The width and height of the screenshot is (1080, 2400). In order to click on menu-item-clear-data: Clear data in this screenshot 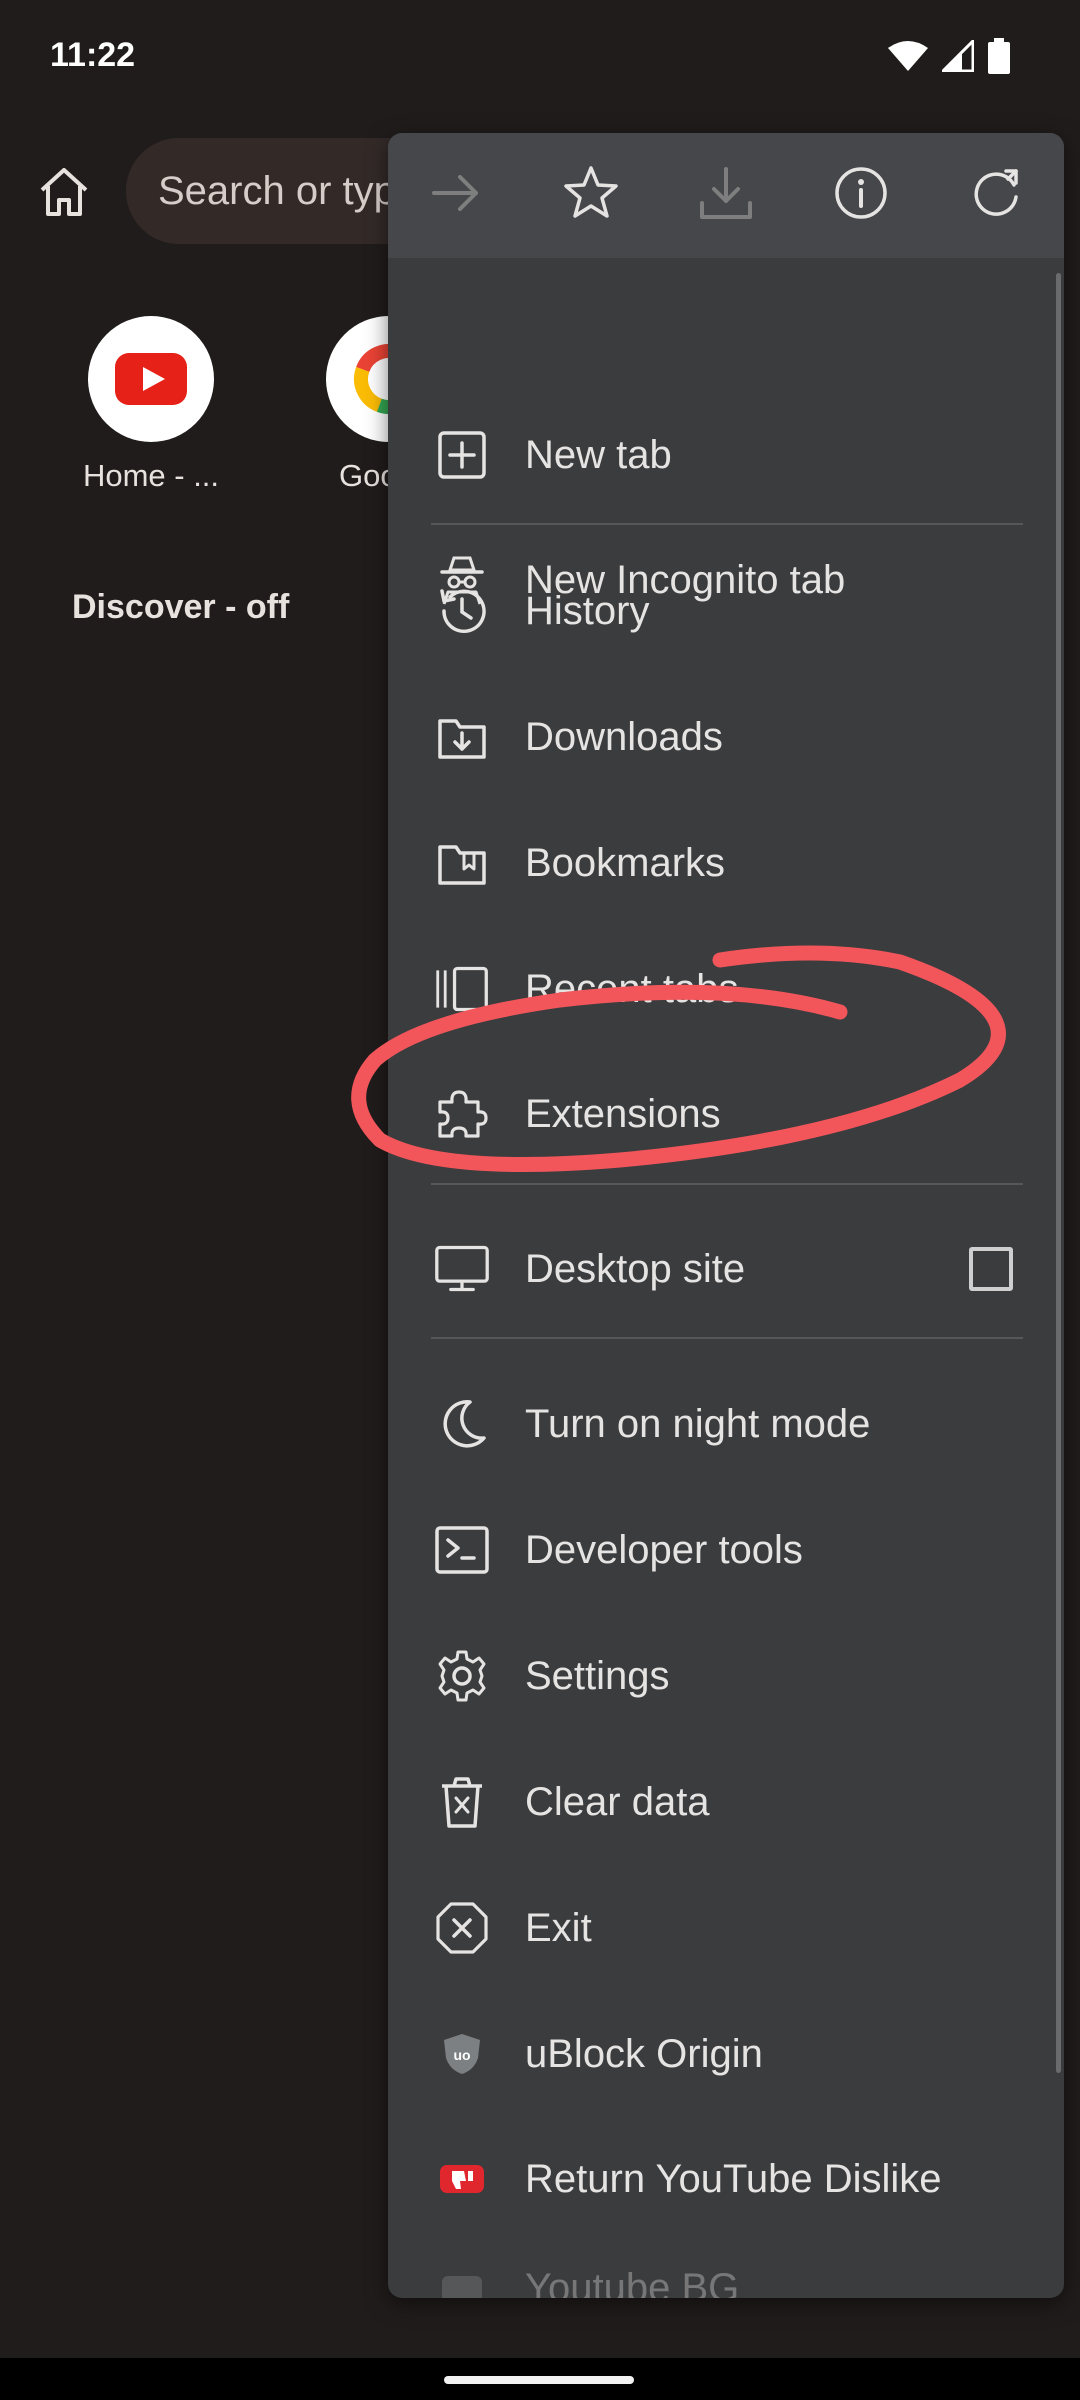, I will do `click(726, 1802)`.